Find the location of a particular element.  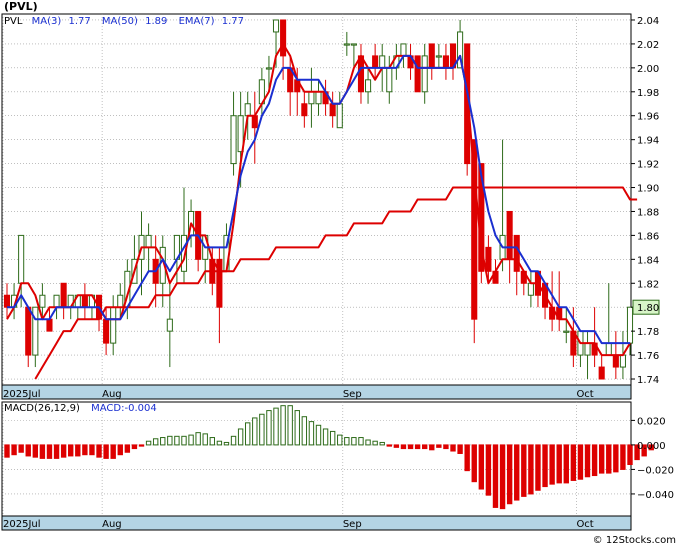

price-y-tick-label: 2.04 is located at coordinates (648, 21).